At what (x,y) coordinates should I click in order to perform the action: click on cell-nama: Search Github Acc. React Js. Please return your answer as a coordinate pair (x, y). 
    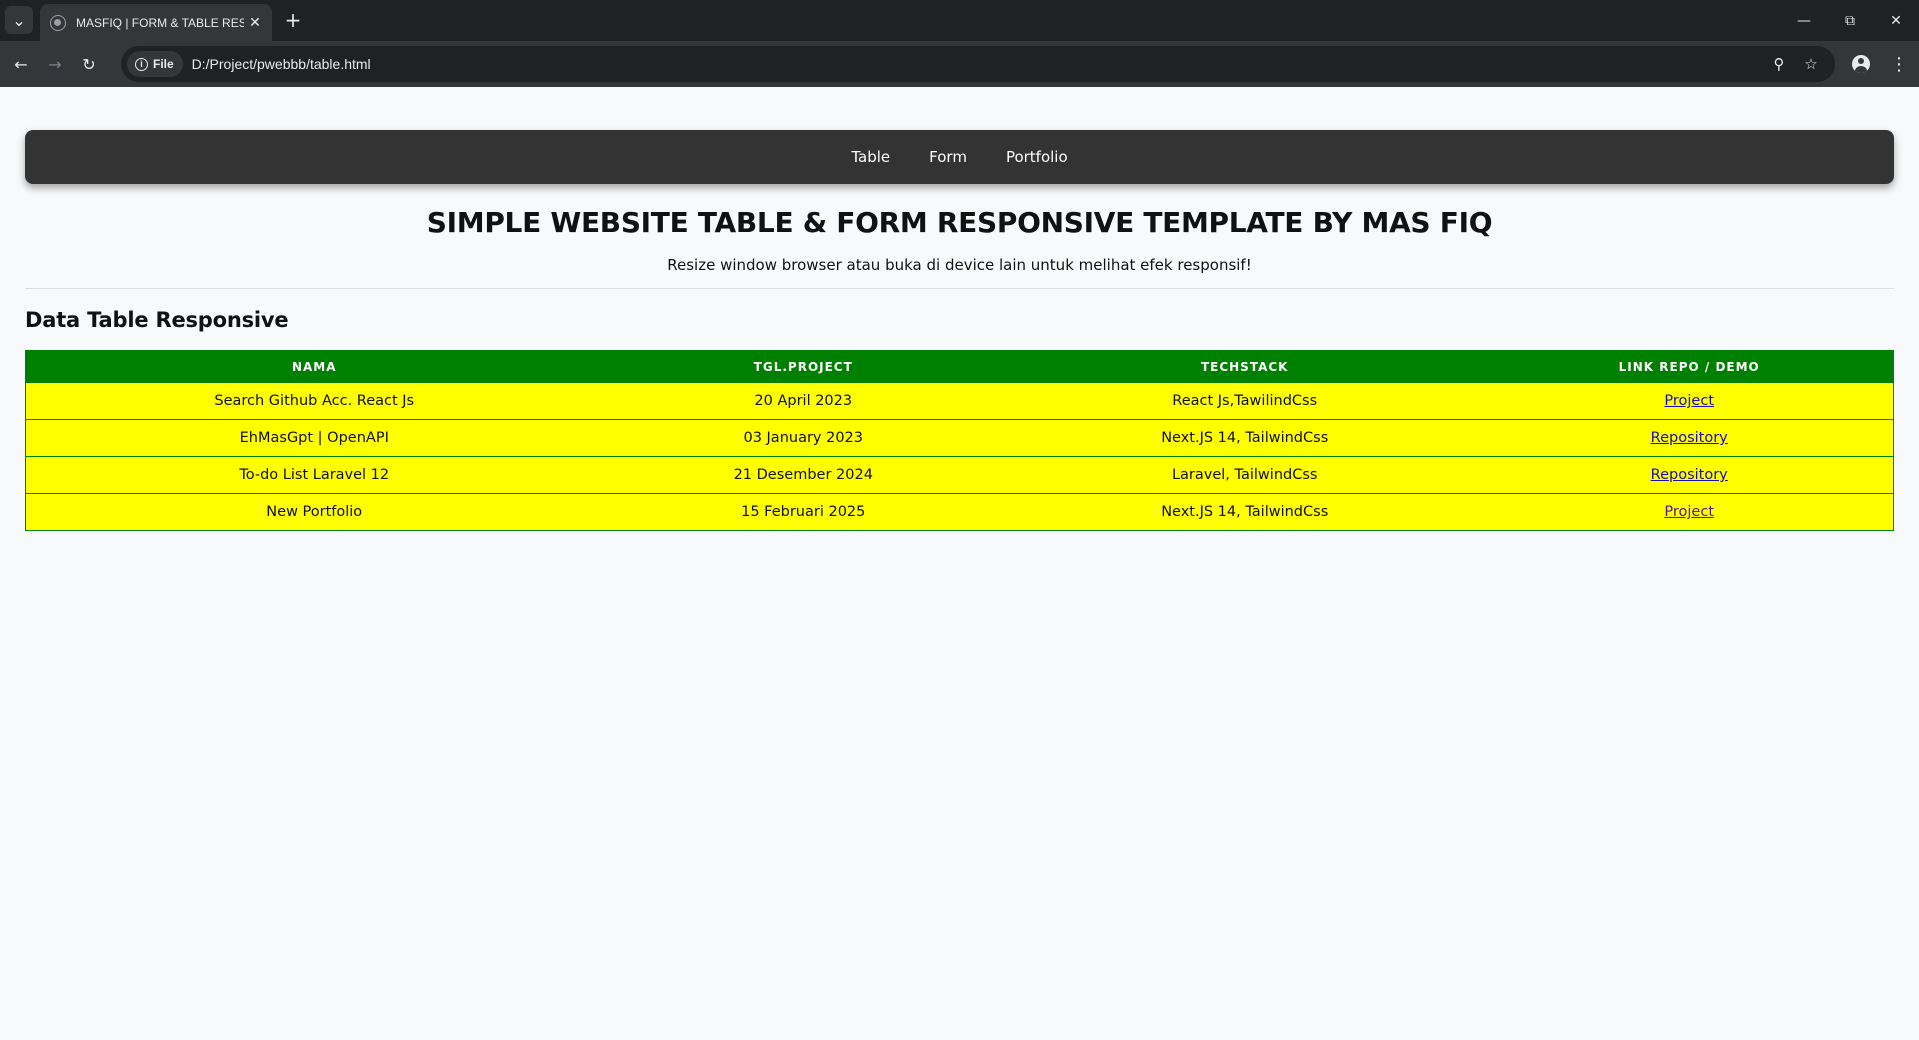
    Looking at the image, I should click on (314, 401).